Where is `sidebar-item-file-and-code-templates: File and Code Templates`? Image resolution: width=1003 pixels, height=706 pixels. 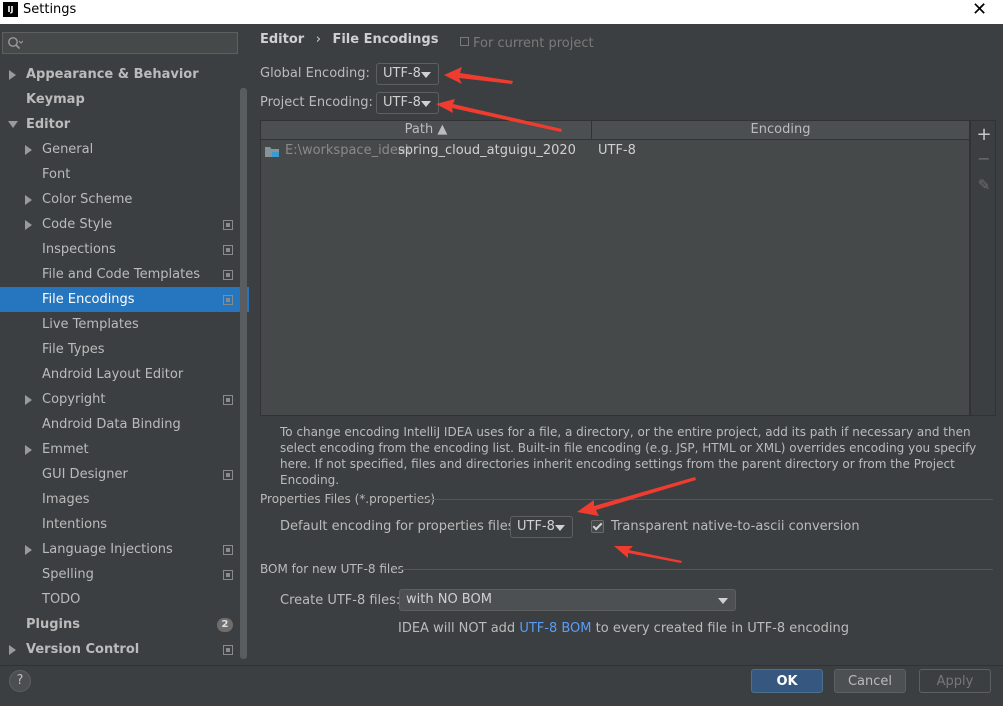
sidebar-item-file-and-code-templates: File and Code Templates is located at coordinates (120, 274).